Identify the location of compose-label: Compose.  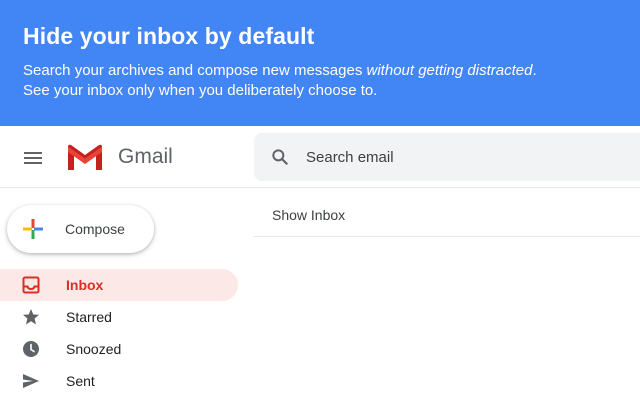
(95, 229).